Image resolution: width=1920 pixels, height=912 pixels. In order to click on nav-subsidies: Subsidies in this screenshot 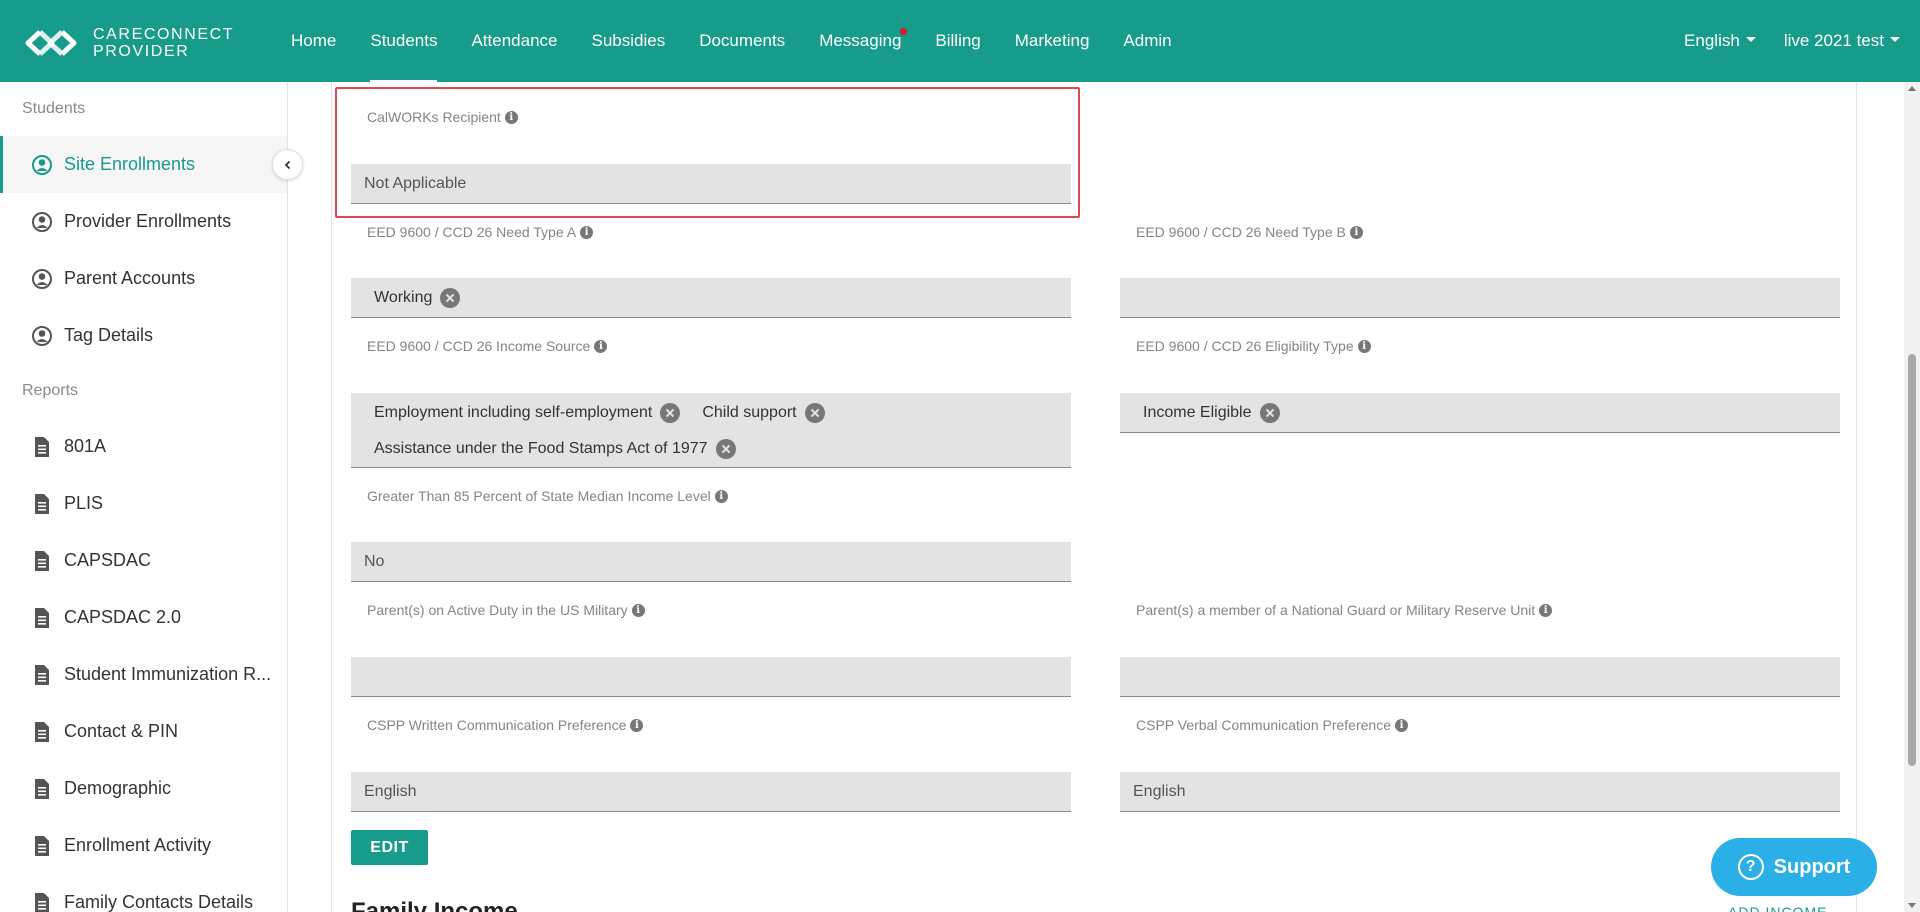, I will do `click(628, 41)`.